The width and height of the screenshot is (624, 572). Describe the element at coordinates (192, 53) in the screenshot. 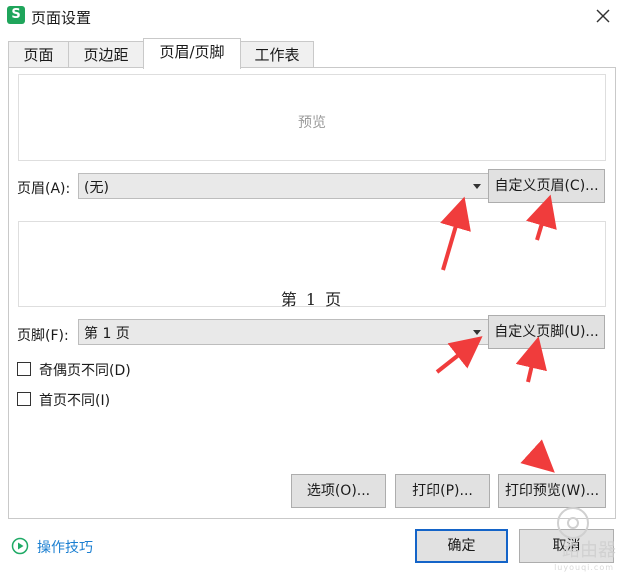

I see `tab-header-footer: 页眉/页脚` at that location.